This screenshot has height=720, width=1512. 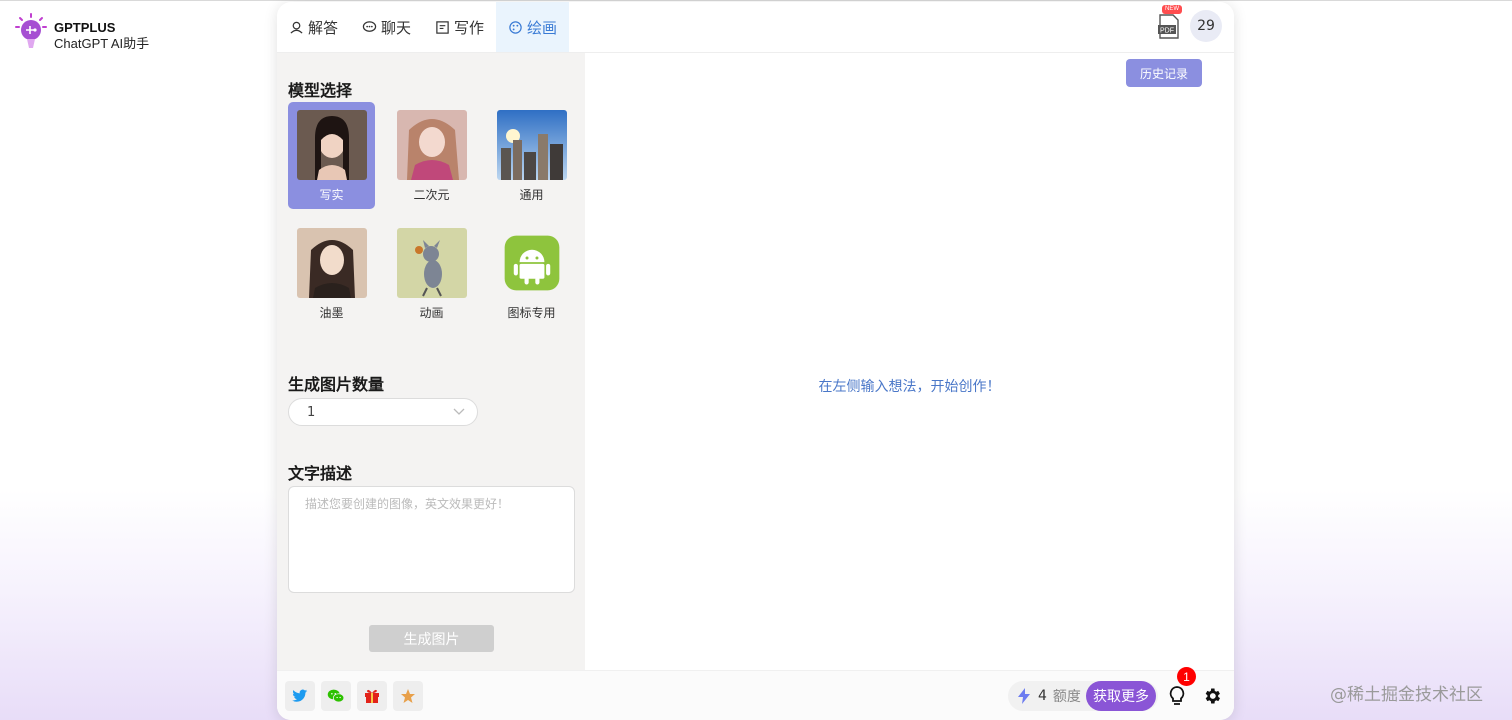 What do you see at coordinates (532, 263) in the screenshot?
I see `android-icon` at bounding box center [532, 263].